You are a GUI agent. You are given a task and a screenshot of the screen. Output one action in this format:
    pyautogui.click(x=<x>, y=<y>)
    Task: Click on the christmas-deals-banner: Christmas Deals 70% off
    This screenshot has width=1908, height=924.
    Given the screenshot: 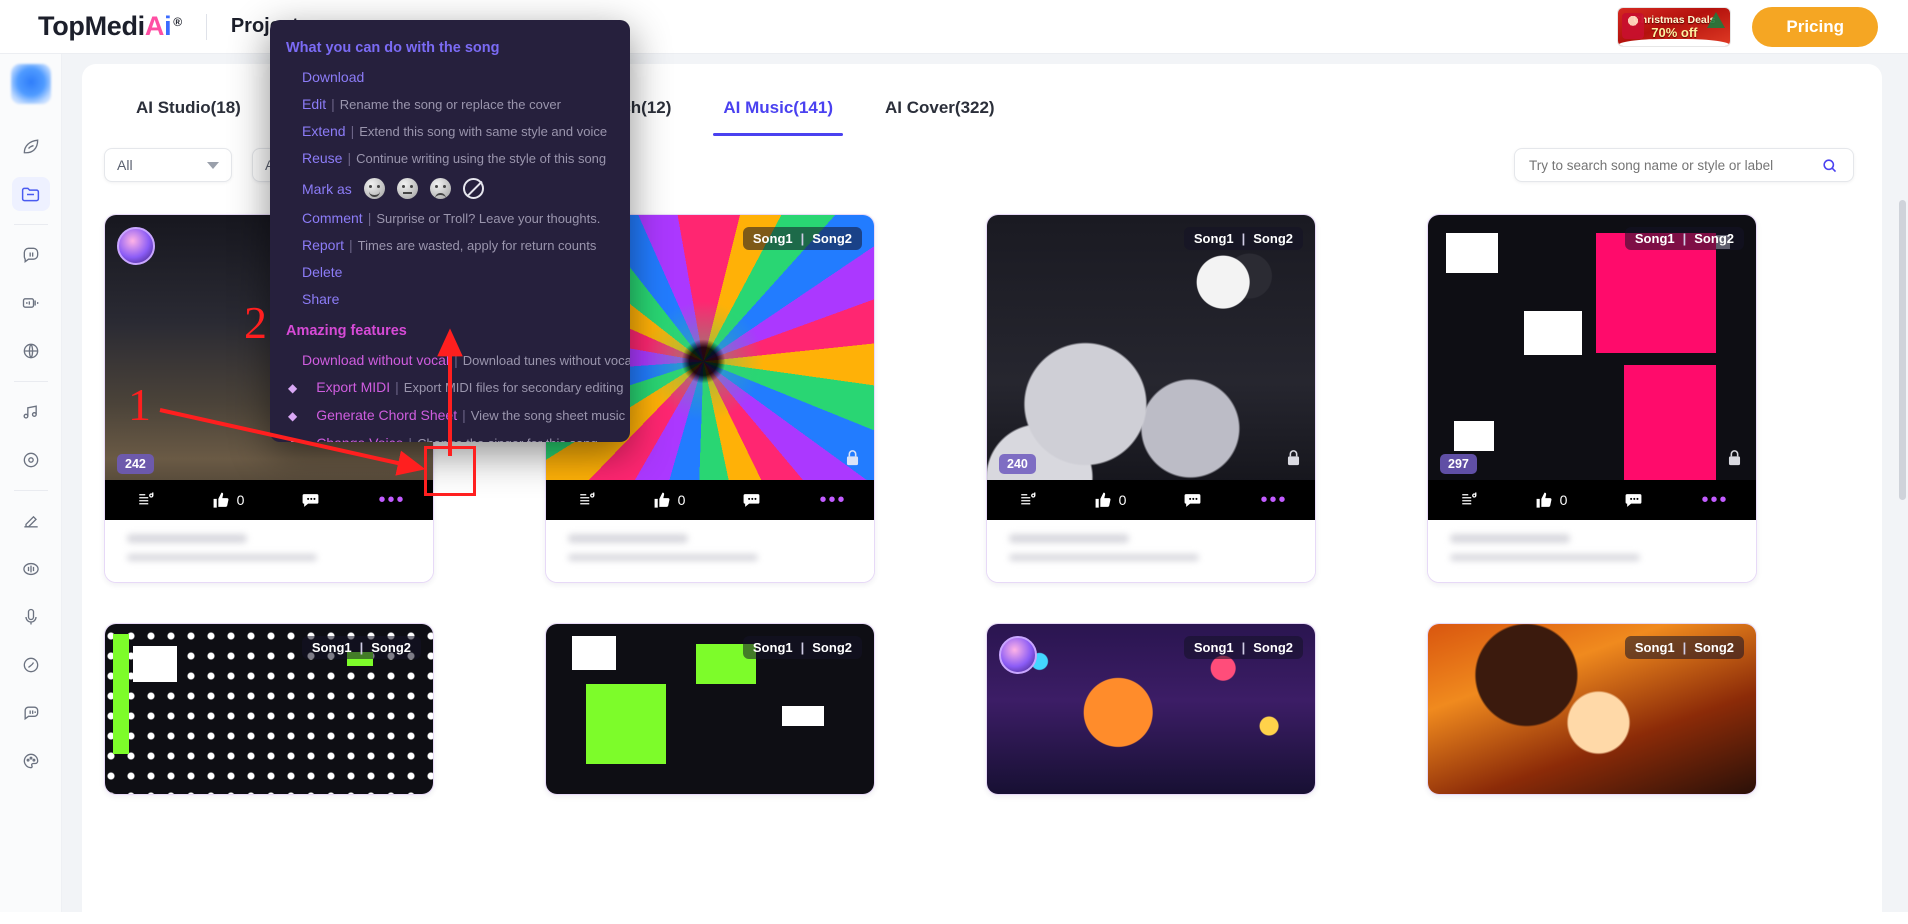 What is the action you would take?
    pyautogui.click(x=1674, y=26)
    